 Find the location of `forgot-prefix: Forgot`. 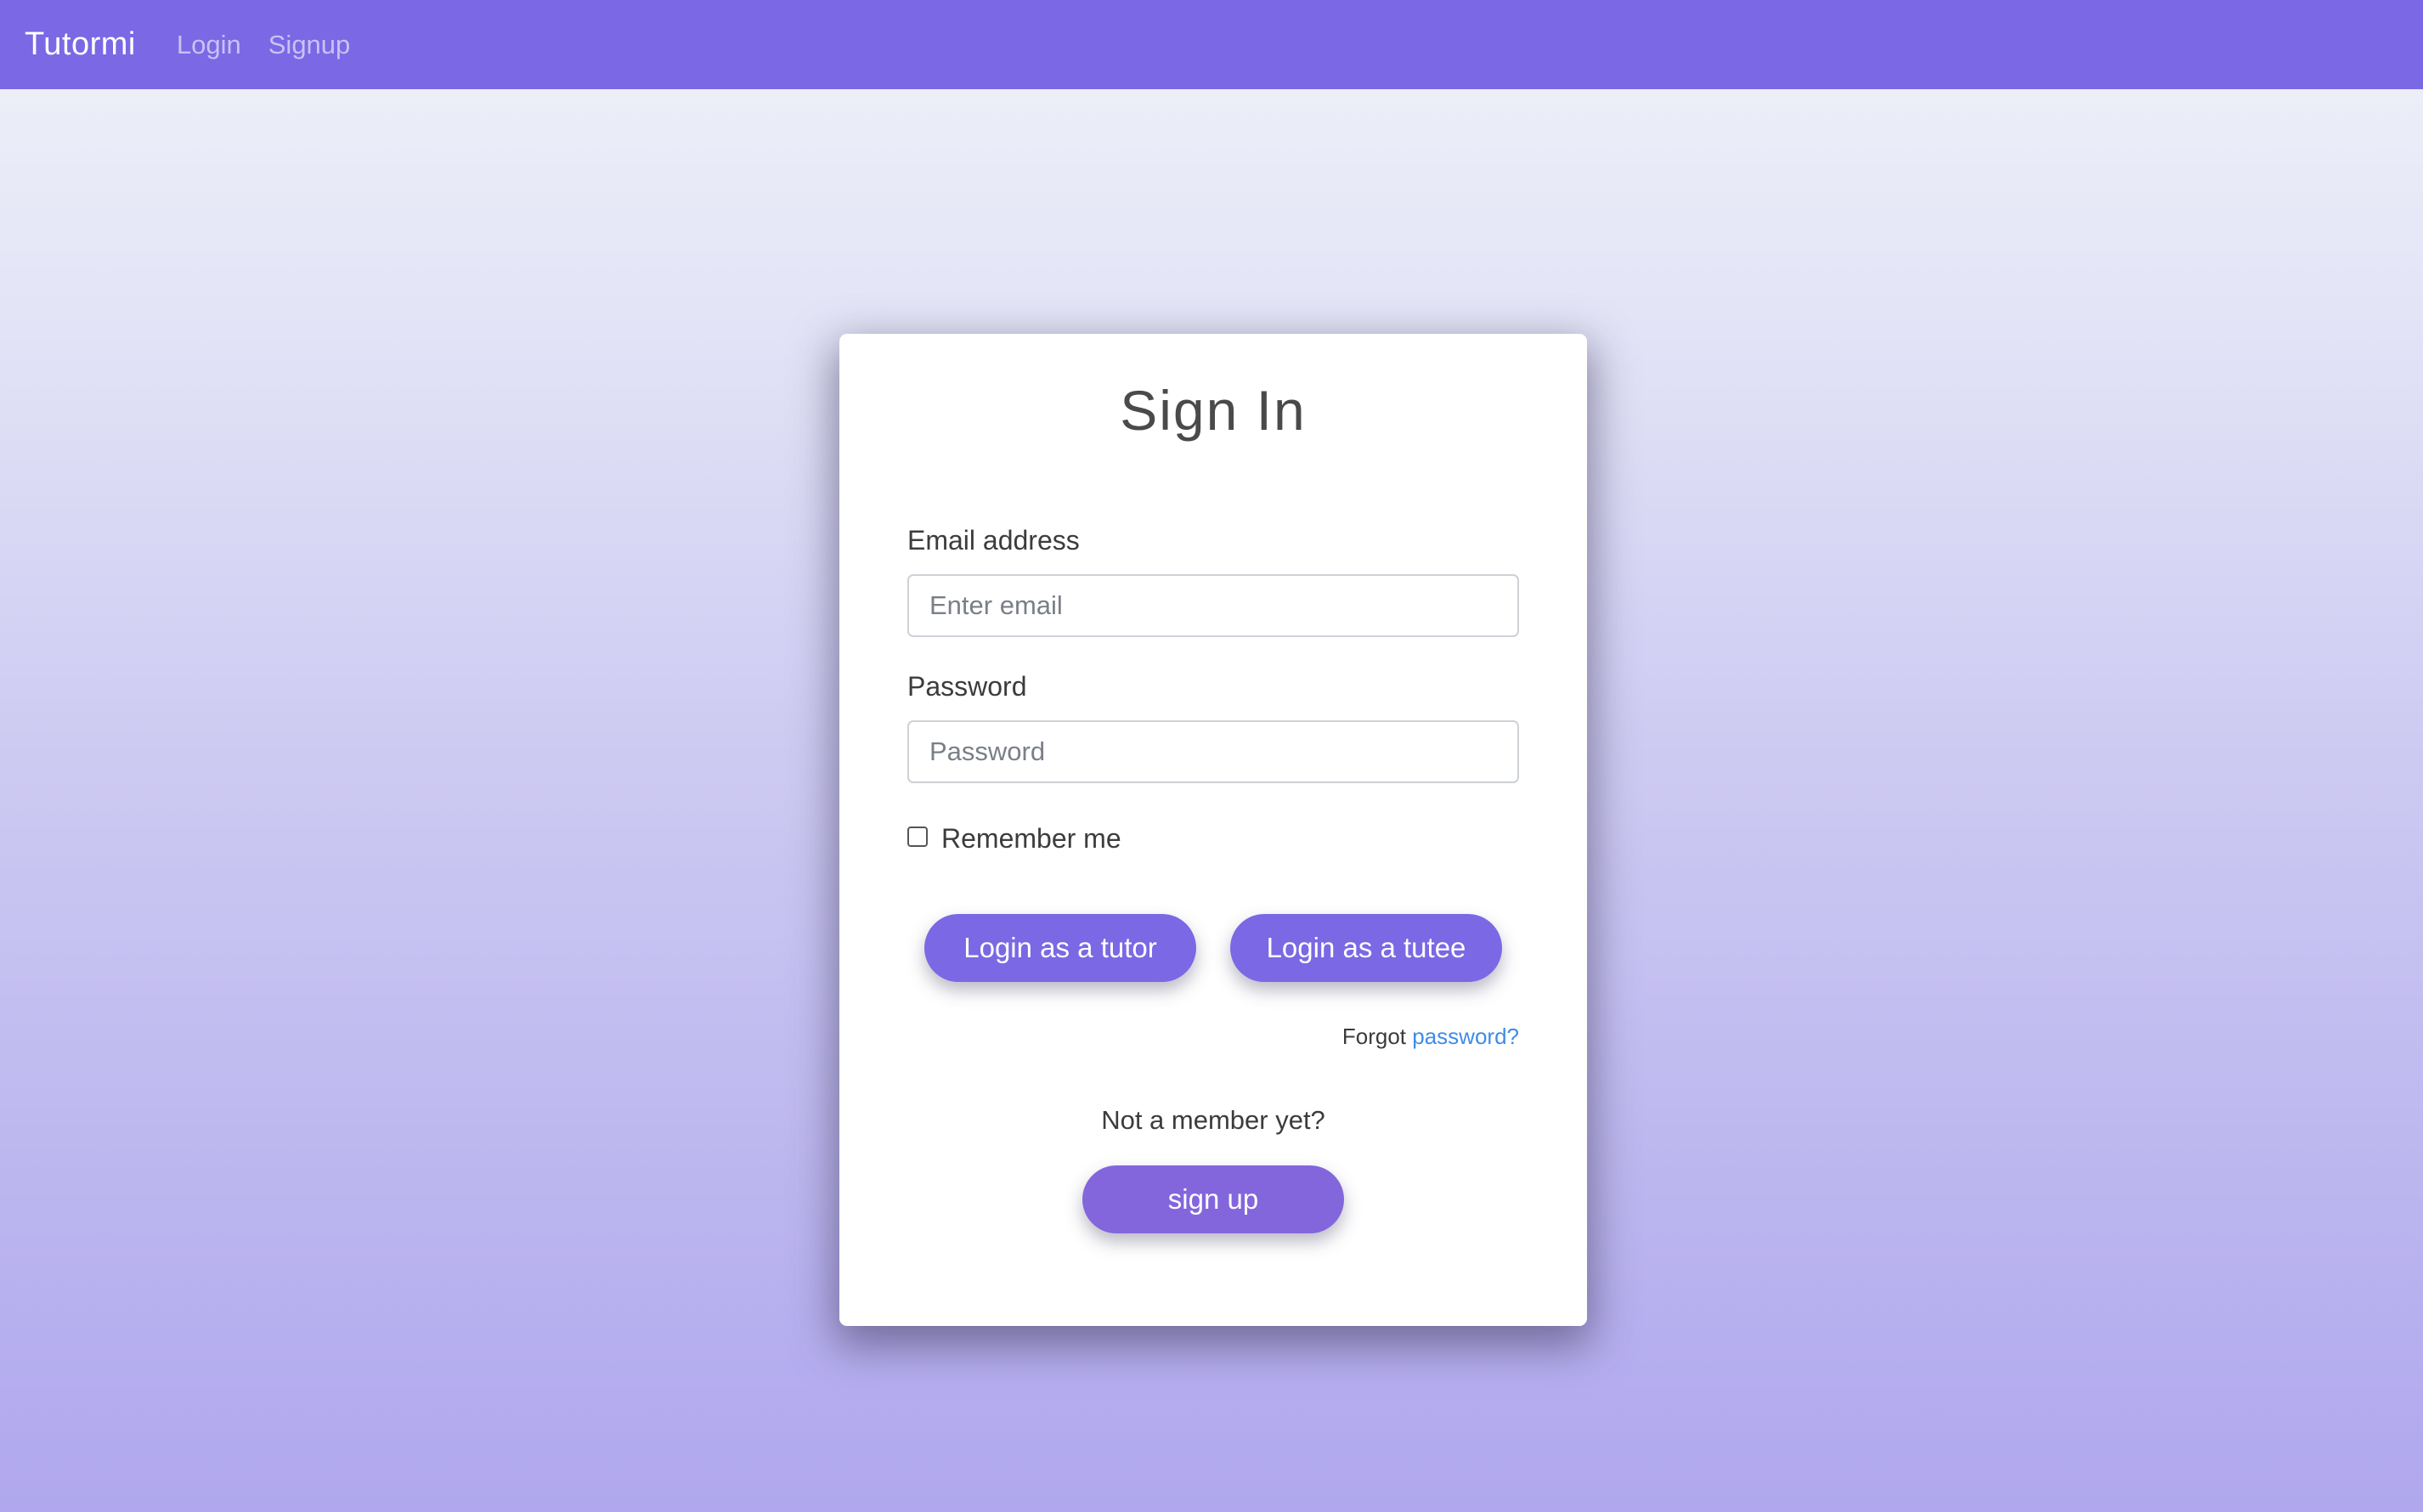

forgot-prefix: Forgot is located at coordinates (1374, 1036).